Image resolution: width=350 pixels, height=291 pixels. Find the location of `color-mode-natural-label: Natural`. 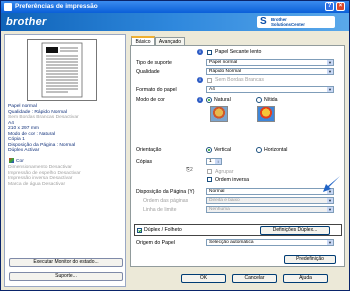

color-mode-natural-label: Natural is located at coordinates (222, 100).